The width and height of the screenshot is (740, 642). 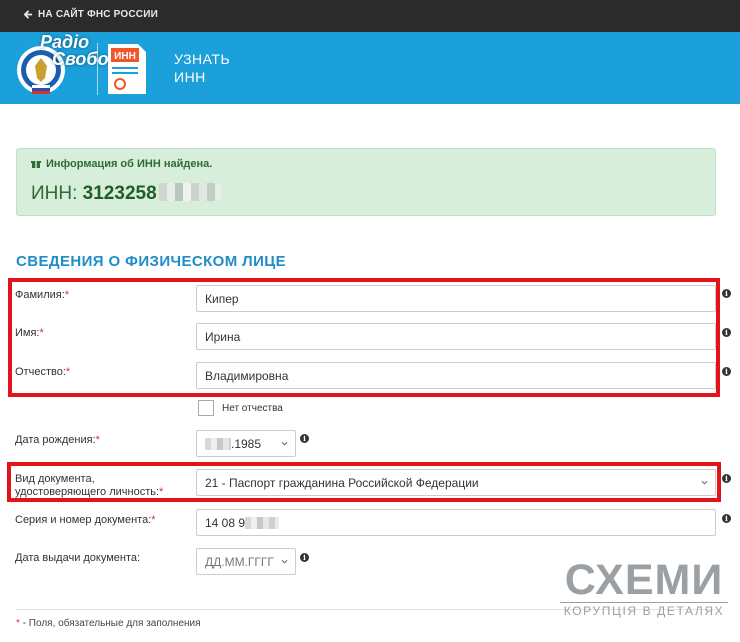 What do you see at coordinates (202, 59) in the screenshot?
I see `page-title-line1: УЗНАТЬ` at bounding box center [202, 59].